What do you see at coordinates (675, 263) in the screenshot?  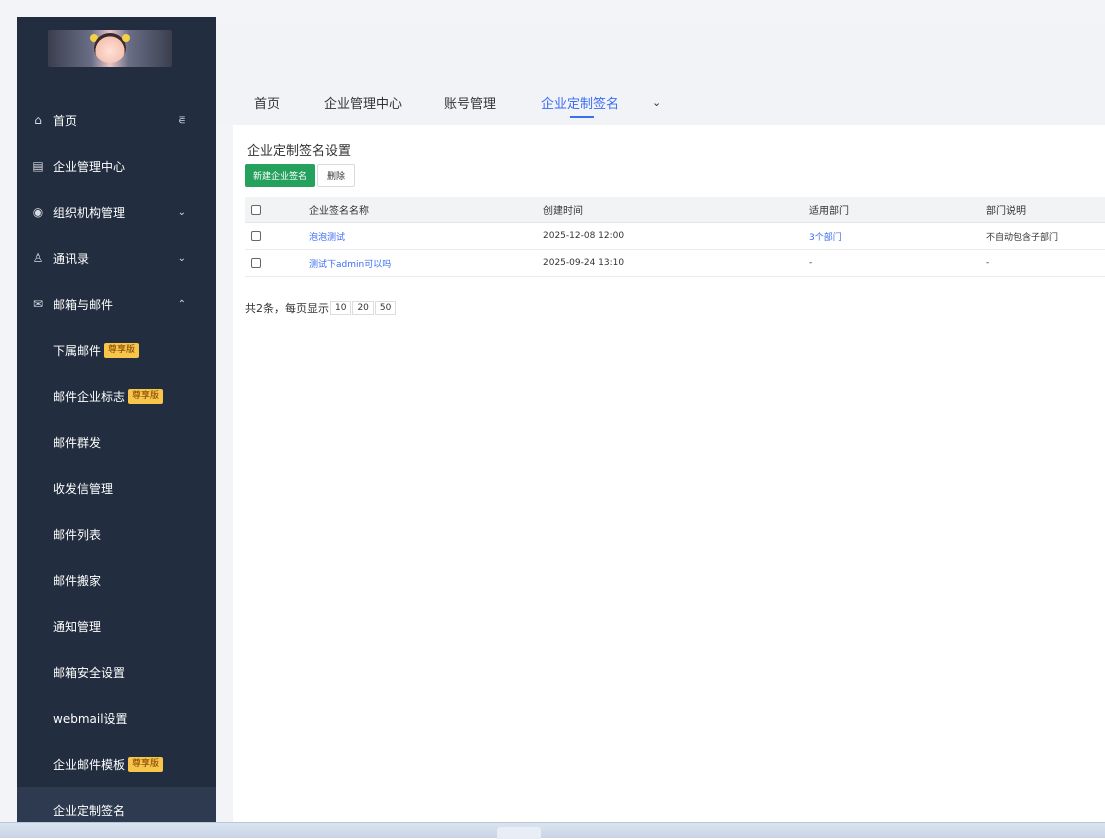 I see `table-row: 测试下admin可以吗 2025-09-24 13:10 - -` at bounding box center [675, 263].